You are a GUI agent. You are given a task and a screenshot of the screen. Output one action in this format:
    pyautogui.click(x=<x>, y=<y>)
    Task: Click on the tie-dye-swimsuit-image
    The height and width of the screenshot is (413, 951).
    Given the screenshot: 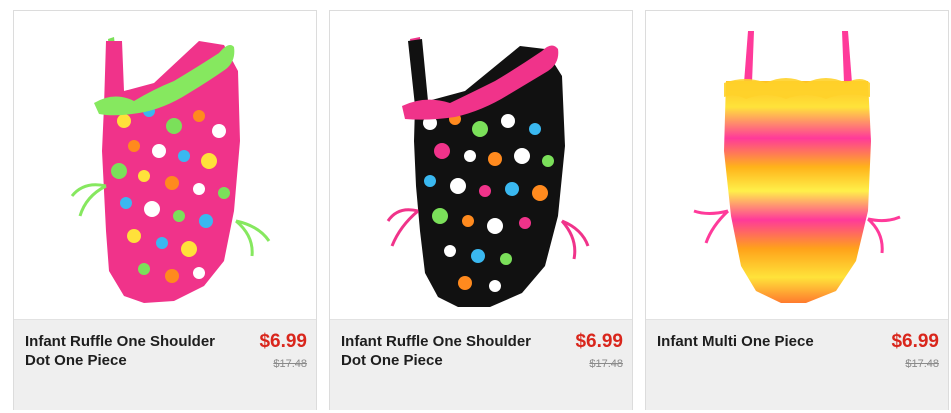 What is the action you would take?
    pyautogui.click(x=797, y=167)
    